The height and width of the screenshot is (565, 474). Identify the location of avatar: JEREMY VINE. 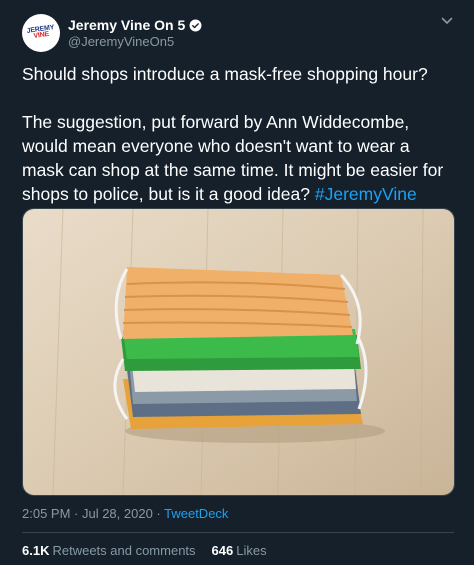
(41, 33).